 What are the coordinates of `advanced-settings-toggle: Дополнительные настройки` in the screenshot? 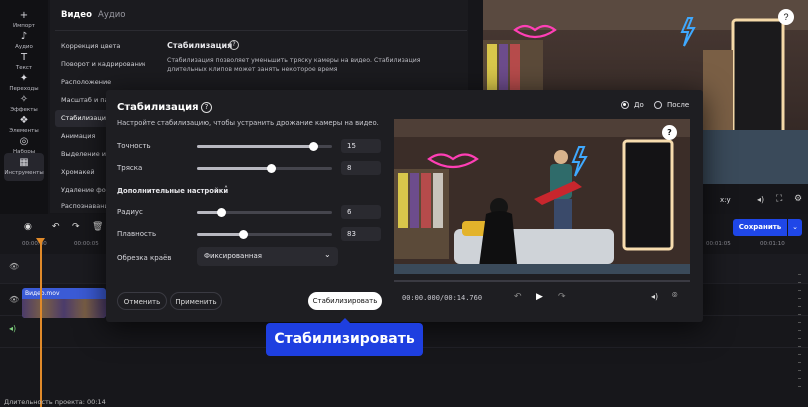 It's located at (172, 191).